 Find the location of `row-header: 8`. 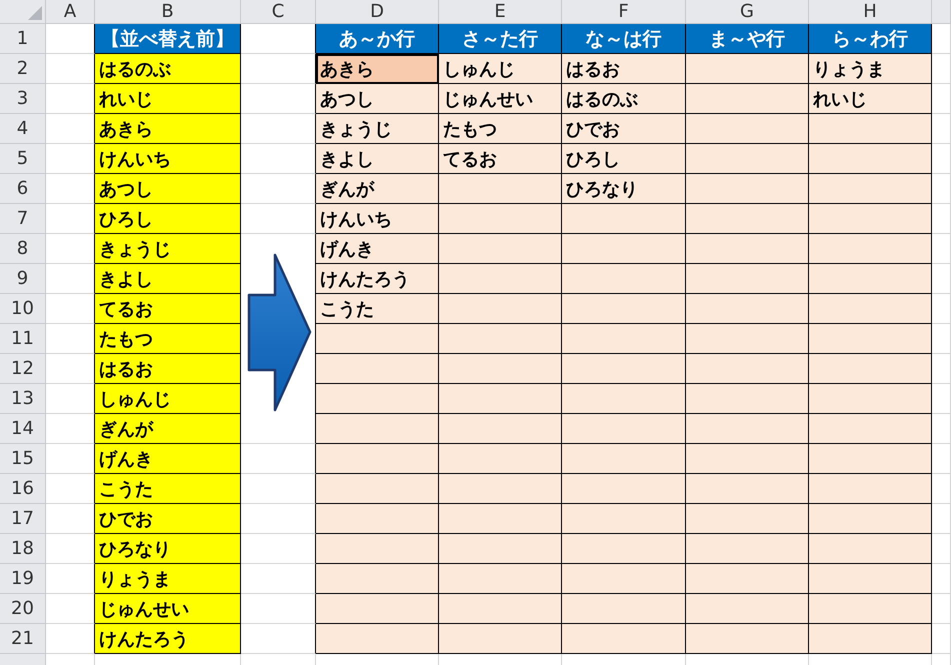

row-header: 8 is located at coordinates (23, 249).